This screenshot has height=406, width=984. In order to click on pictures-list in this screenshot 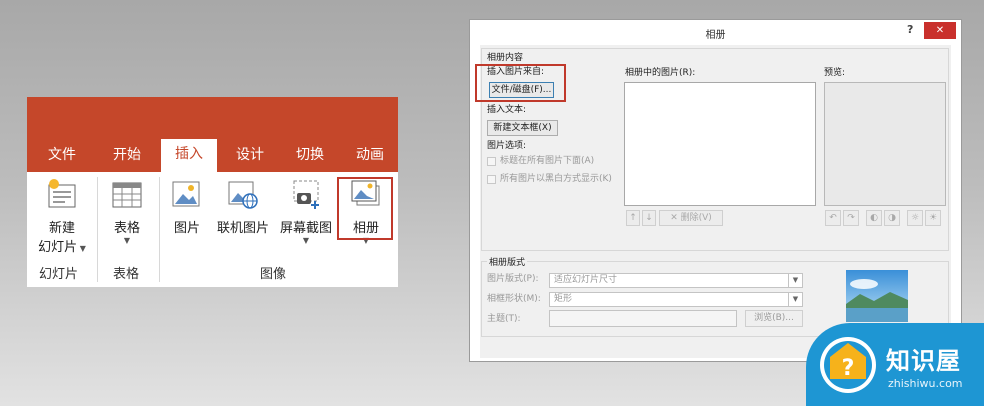, I will do `click(720, 144)`.